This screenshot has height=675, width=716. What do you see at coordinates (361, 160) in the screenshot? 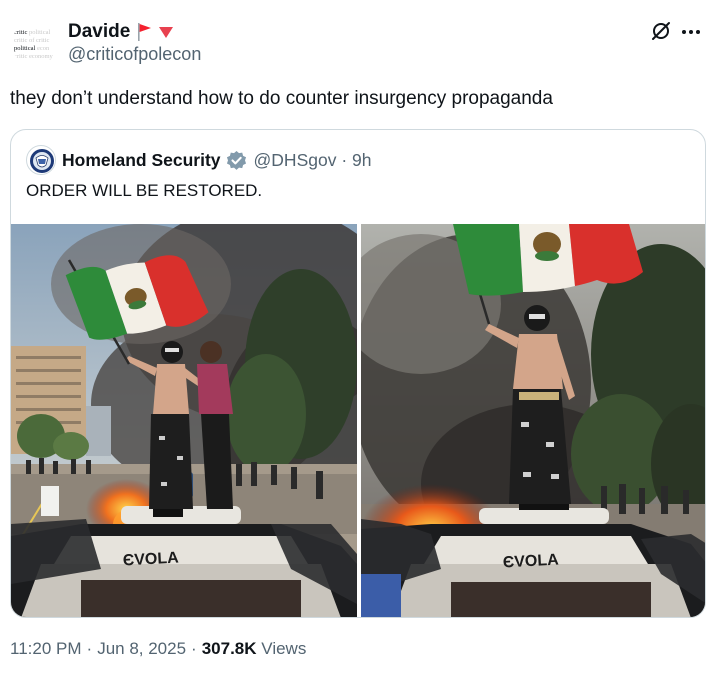
I see `quote-time: 9h` at bounding box center [361, 160].